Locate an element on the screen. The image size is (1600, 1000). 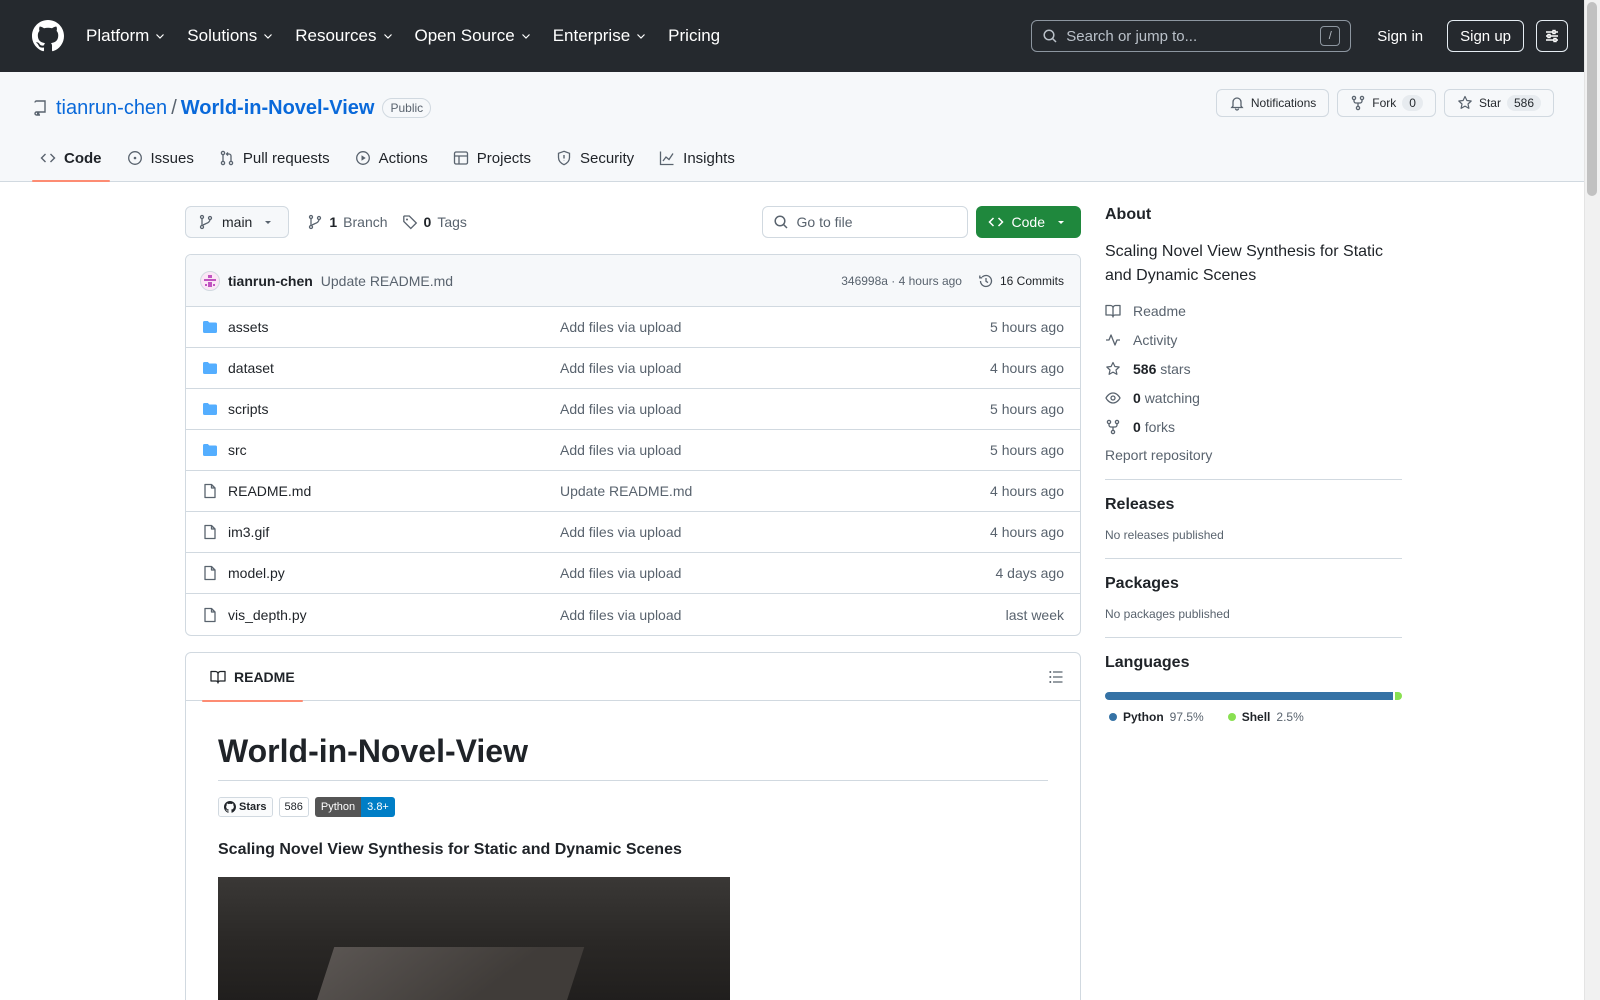
file-row: README.md Update README.md 4 hours ago is located at coordinates (633, 491).